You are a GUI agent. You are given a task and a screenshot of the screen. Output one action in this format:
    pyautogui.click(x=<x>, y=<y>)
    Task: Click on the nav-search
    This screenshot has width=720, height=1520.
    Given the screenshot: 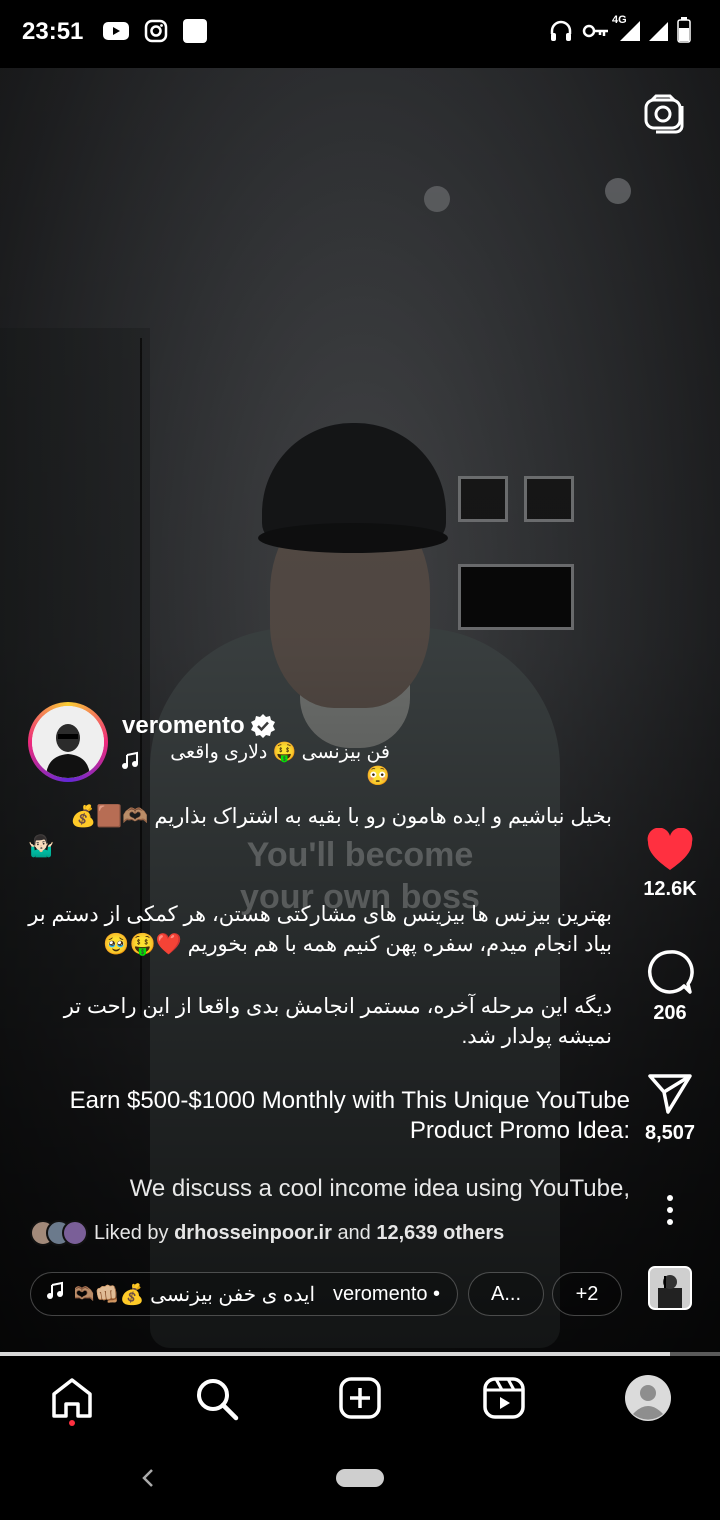 What is the action you would take?
    pyautogui.click(x=216, y=1398)
    